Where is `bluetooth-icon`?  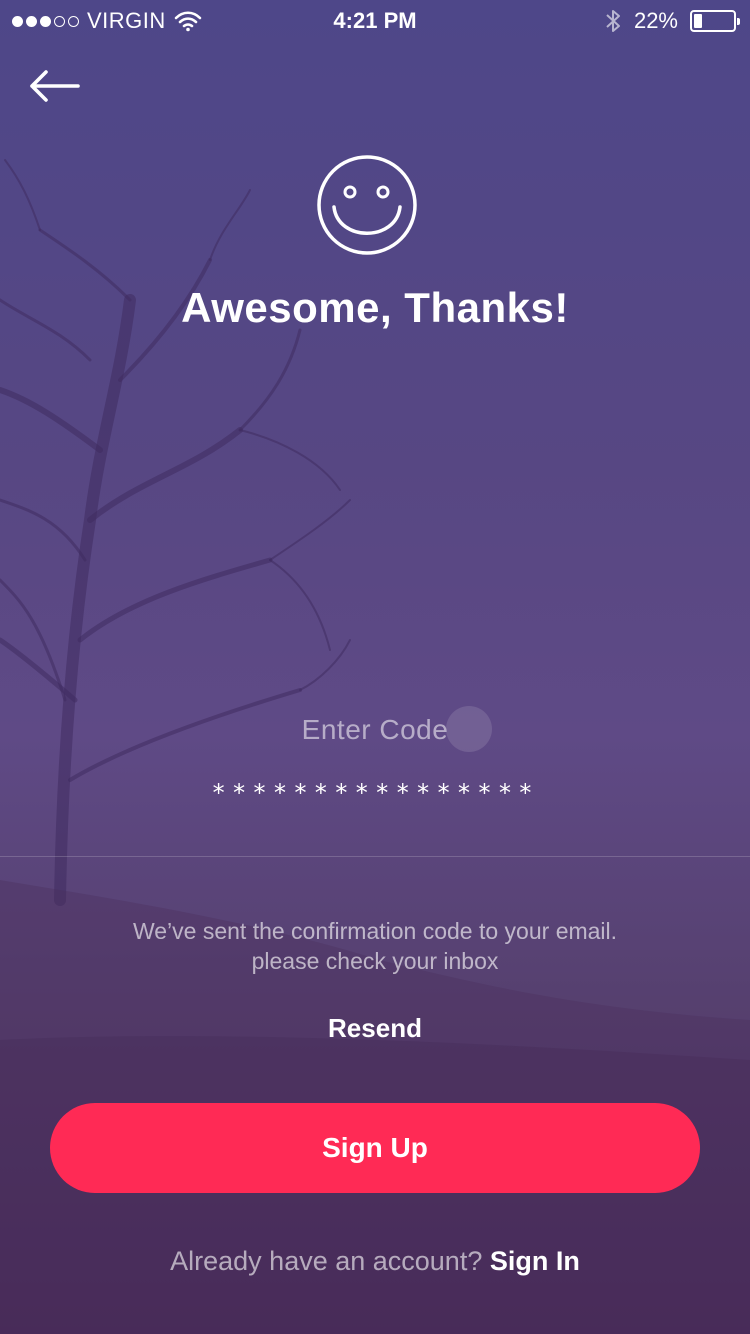 bluetooth-icon is located at coordinates (613, 21).